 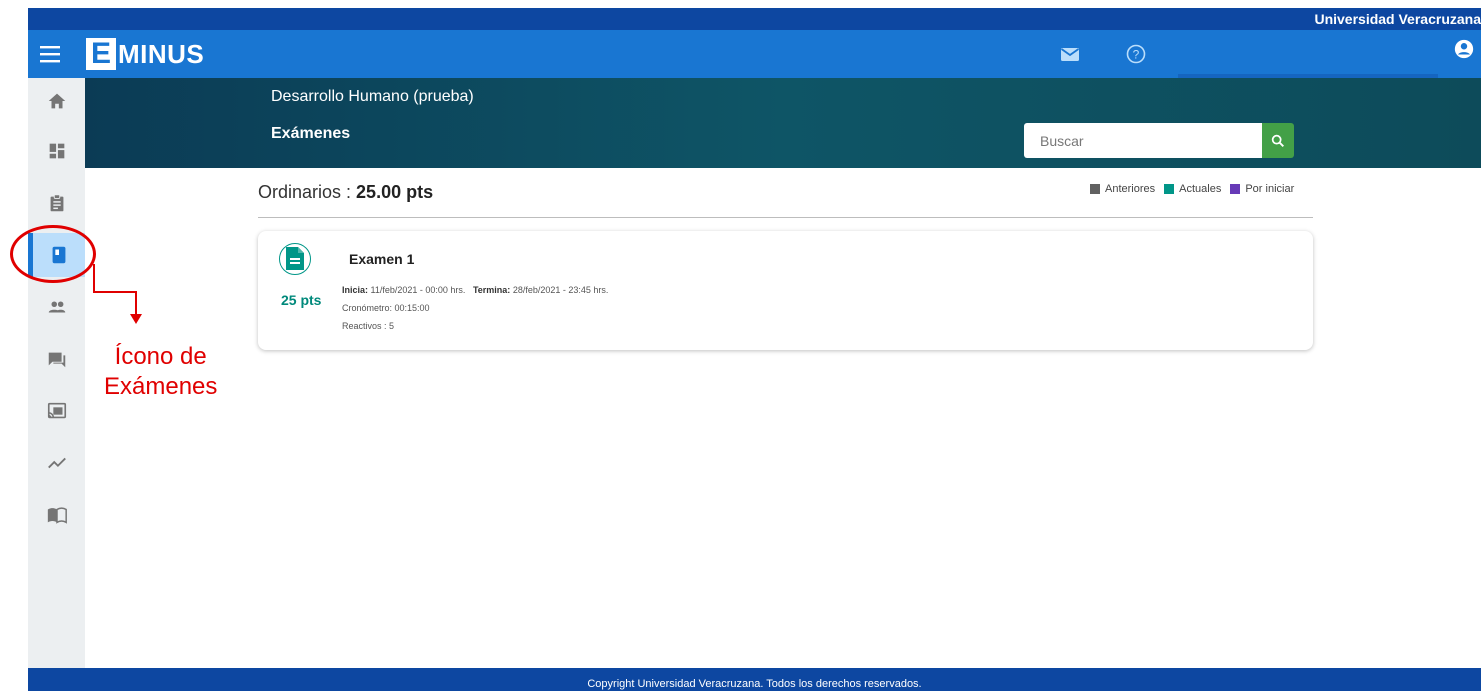 I want to click on exam-end-label: Termina:, so click(x=491, y=290).